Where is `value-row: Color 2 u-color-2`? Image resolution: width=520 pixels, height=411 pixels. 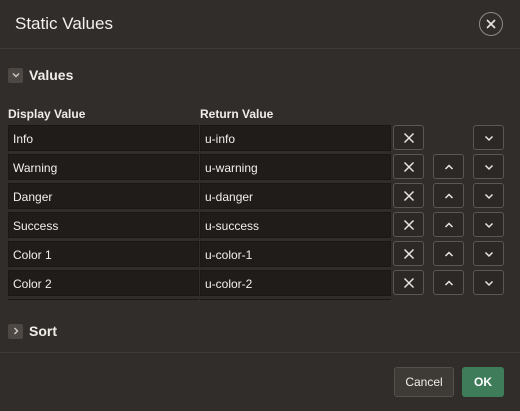
value-row: Color 2 u-color-2 is located at coordinates (264, 283).